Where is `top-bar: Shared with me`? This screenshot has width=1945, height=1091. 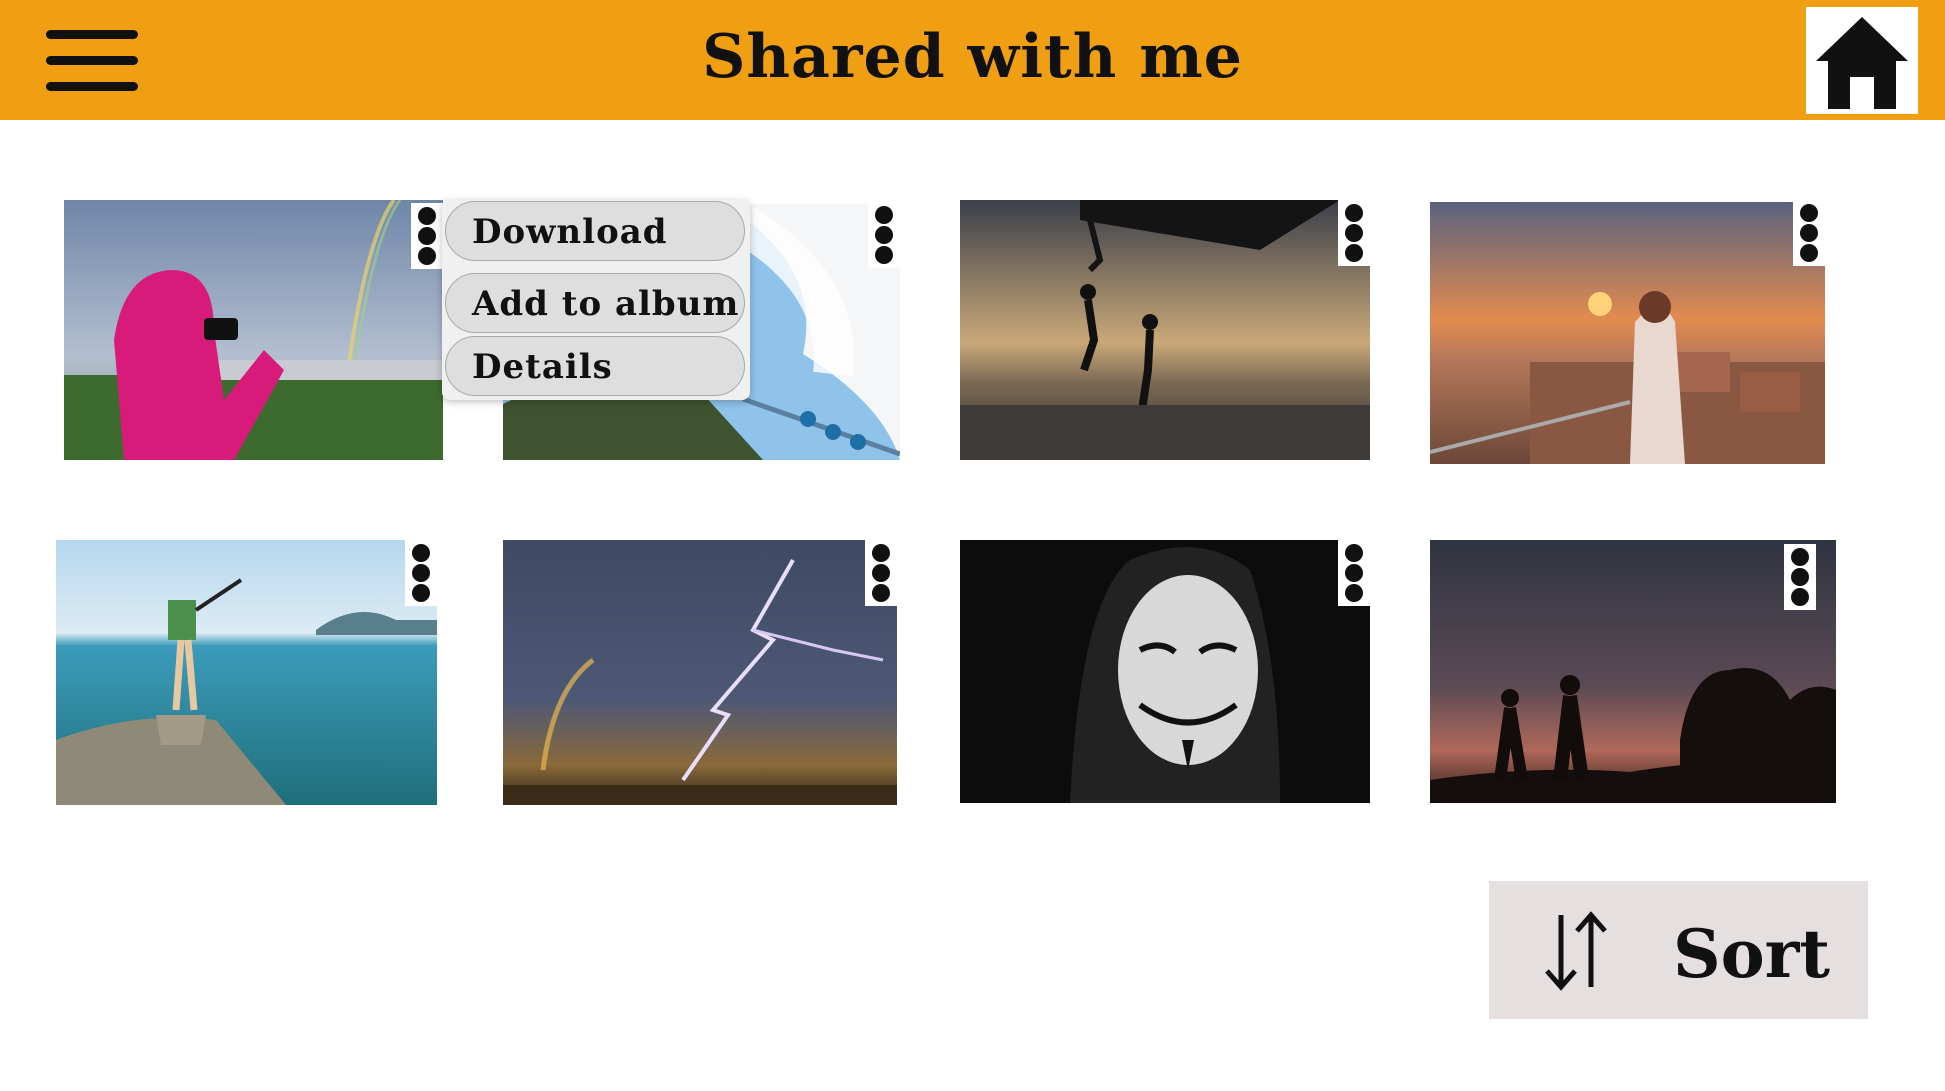
top-bar: Shared with me is located at coordinates (972, 60).